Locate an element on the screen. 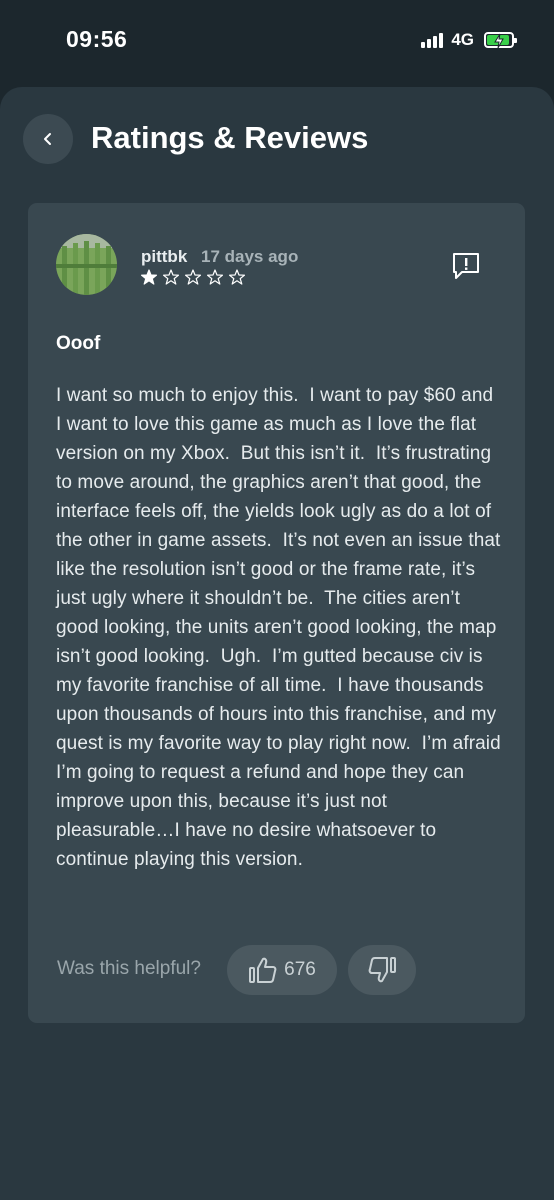 Image resolution: width=554 pixels, height=1200 pixels. star-filled-icon is located at coordinates (149, 277).